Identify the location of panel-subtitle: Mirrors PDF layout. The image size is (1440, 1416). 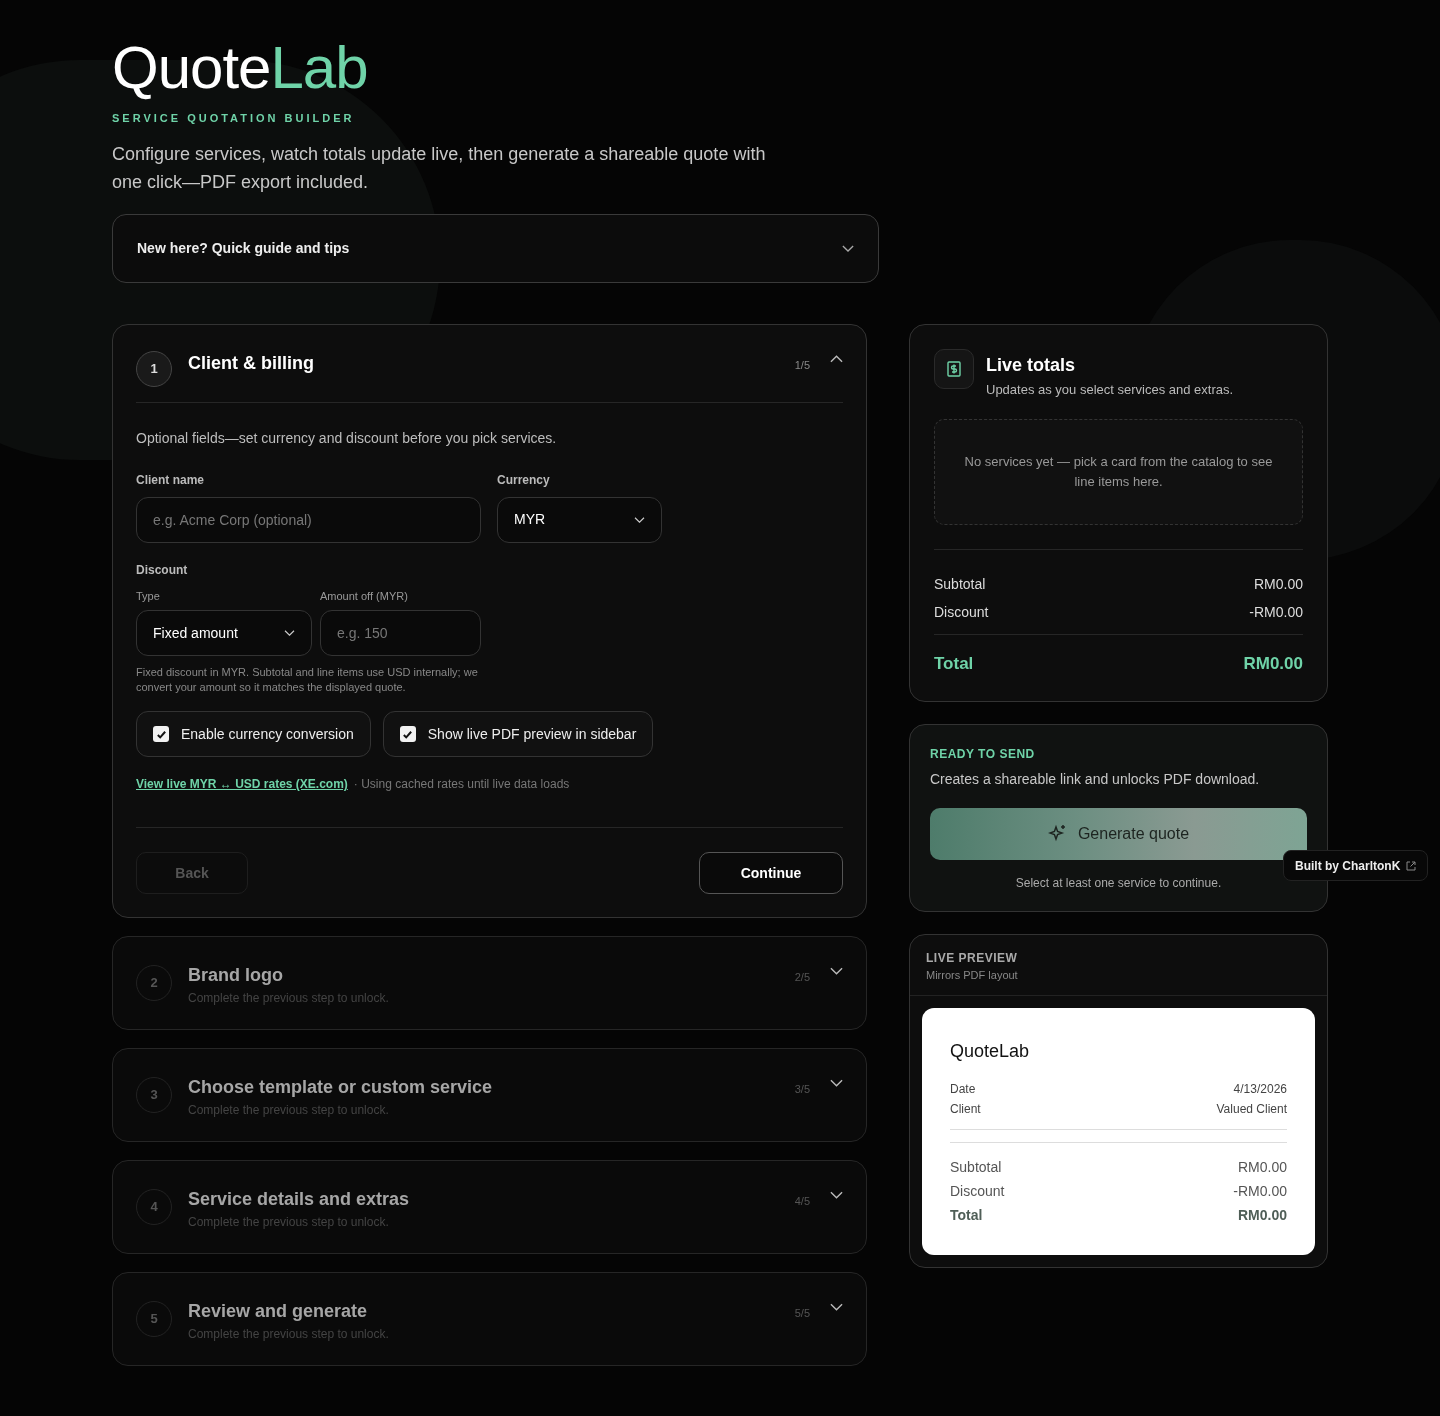
(972, 975).